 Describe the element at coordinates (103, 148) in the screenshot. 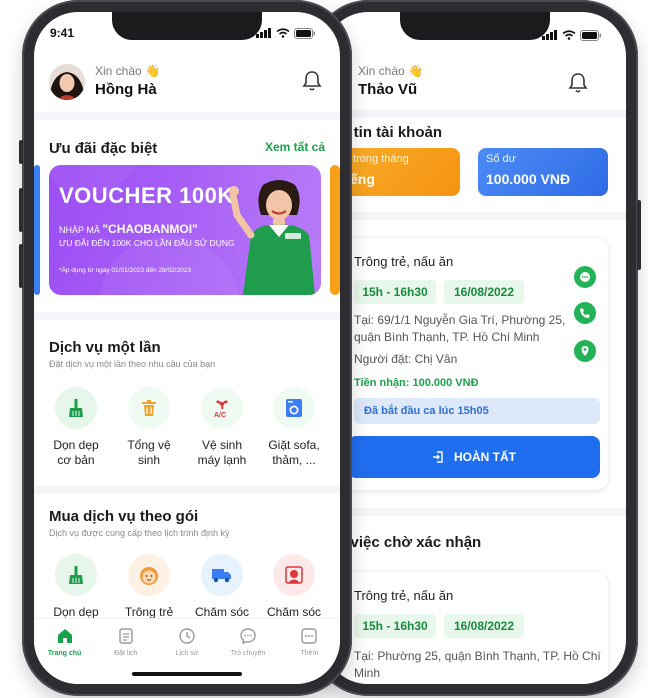

I see `promo-title: Ưu đãi đặc biệt` at that location.